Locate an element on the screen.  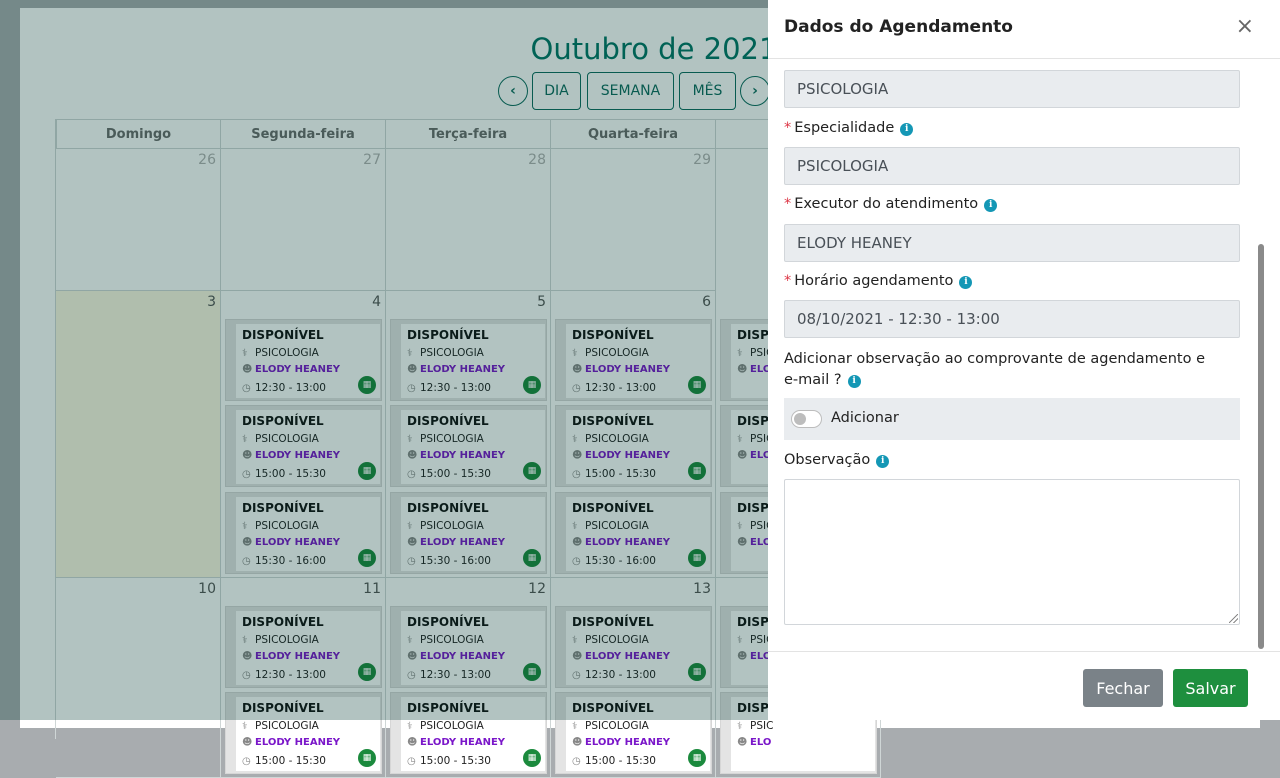
switch-knob is located at coordinates (800, 419).